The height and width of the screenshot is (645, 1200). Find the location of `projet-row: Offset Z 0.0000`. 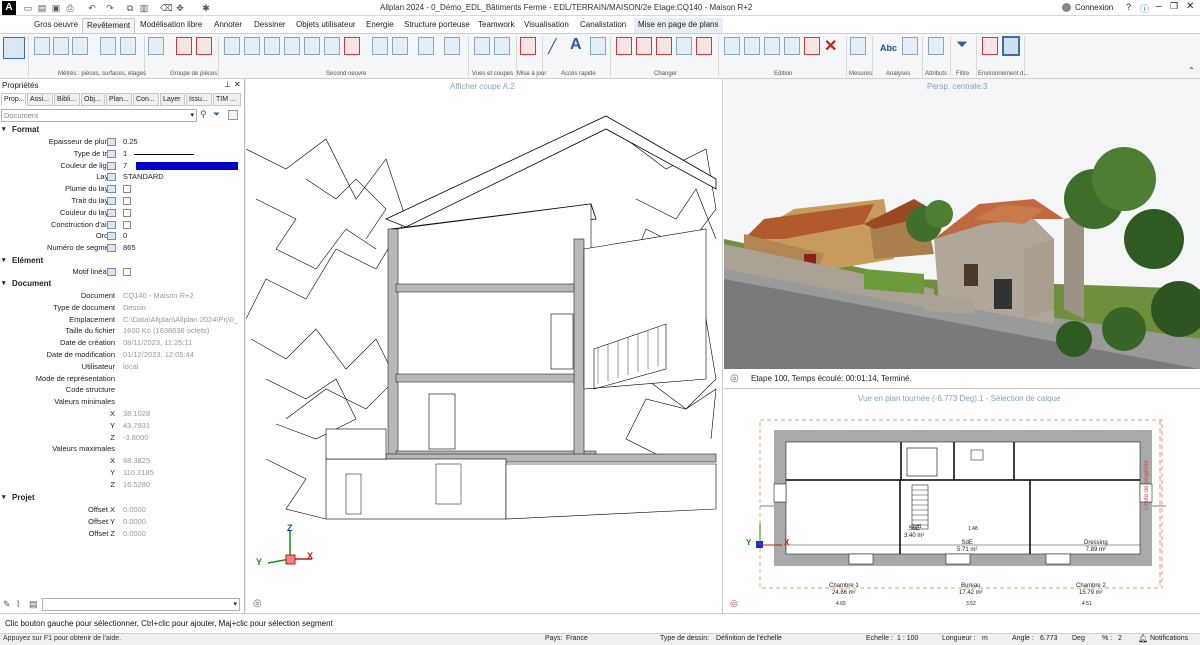

projet-row: Offset Z 0.0000 is located at coordinates (122, 534).